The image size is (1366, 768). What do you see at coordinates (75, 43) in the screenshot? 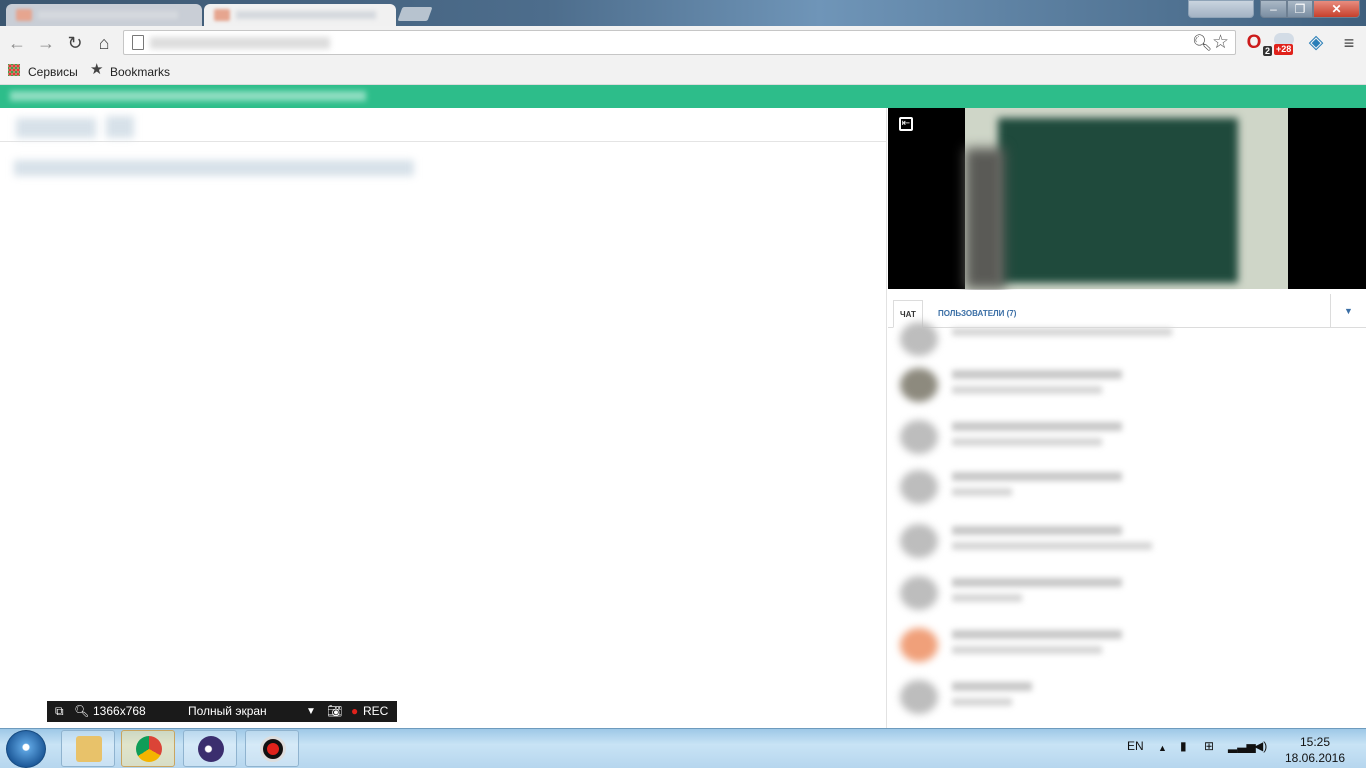
I see `reload-icon: ↻` at bounding box center [75, 43].